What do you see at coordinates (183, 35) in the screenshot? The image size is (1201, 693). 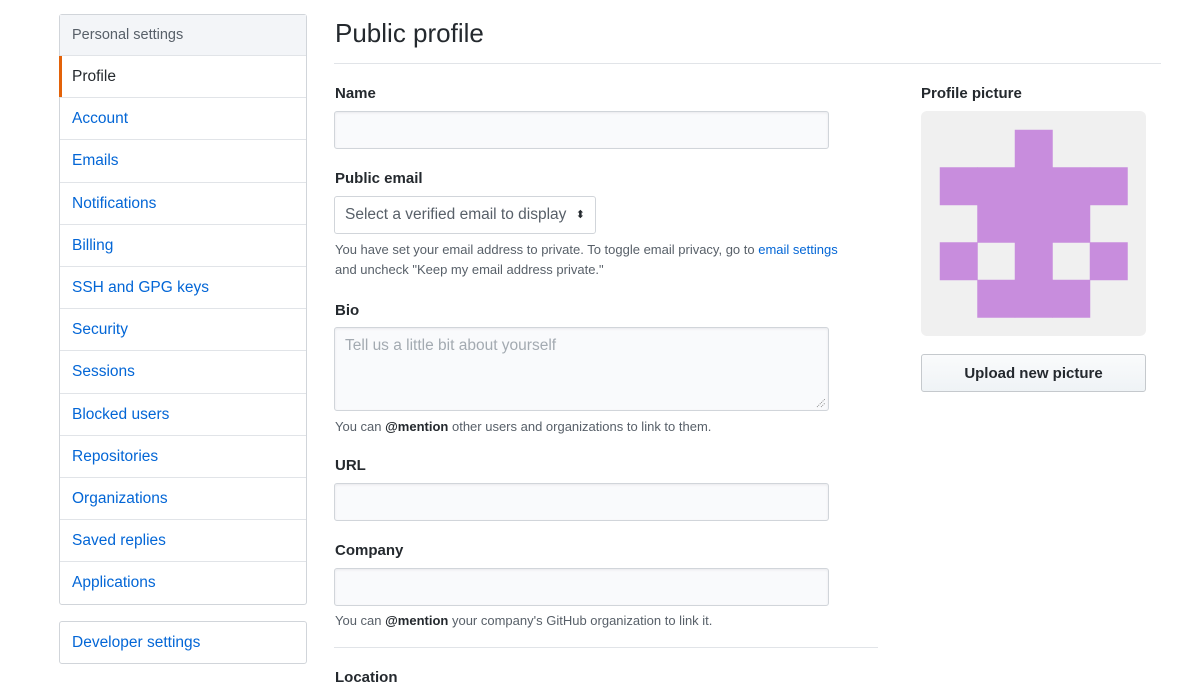 I see `sidebar-heading: Personal settings` at bounding box center [183, 35].